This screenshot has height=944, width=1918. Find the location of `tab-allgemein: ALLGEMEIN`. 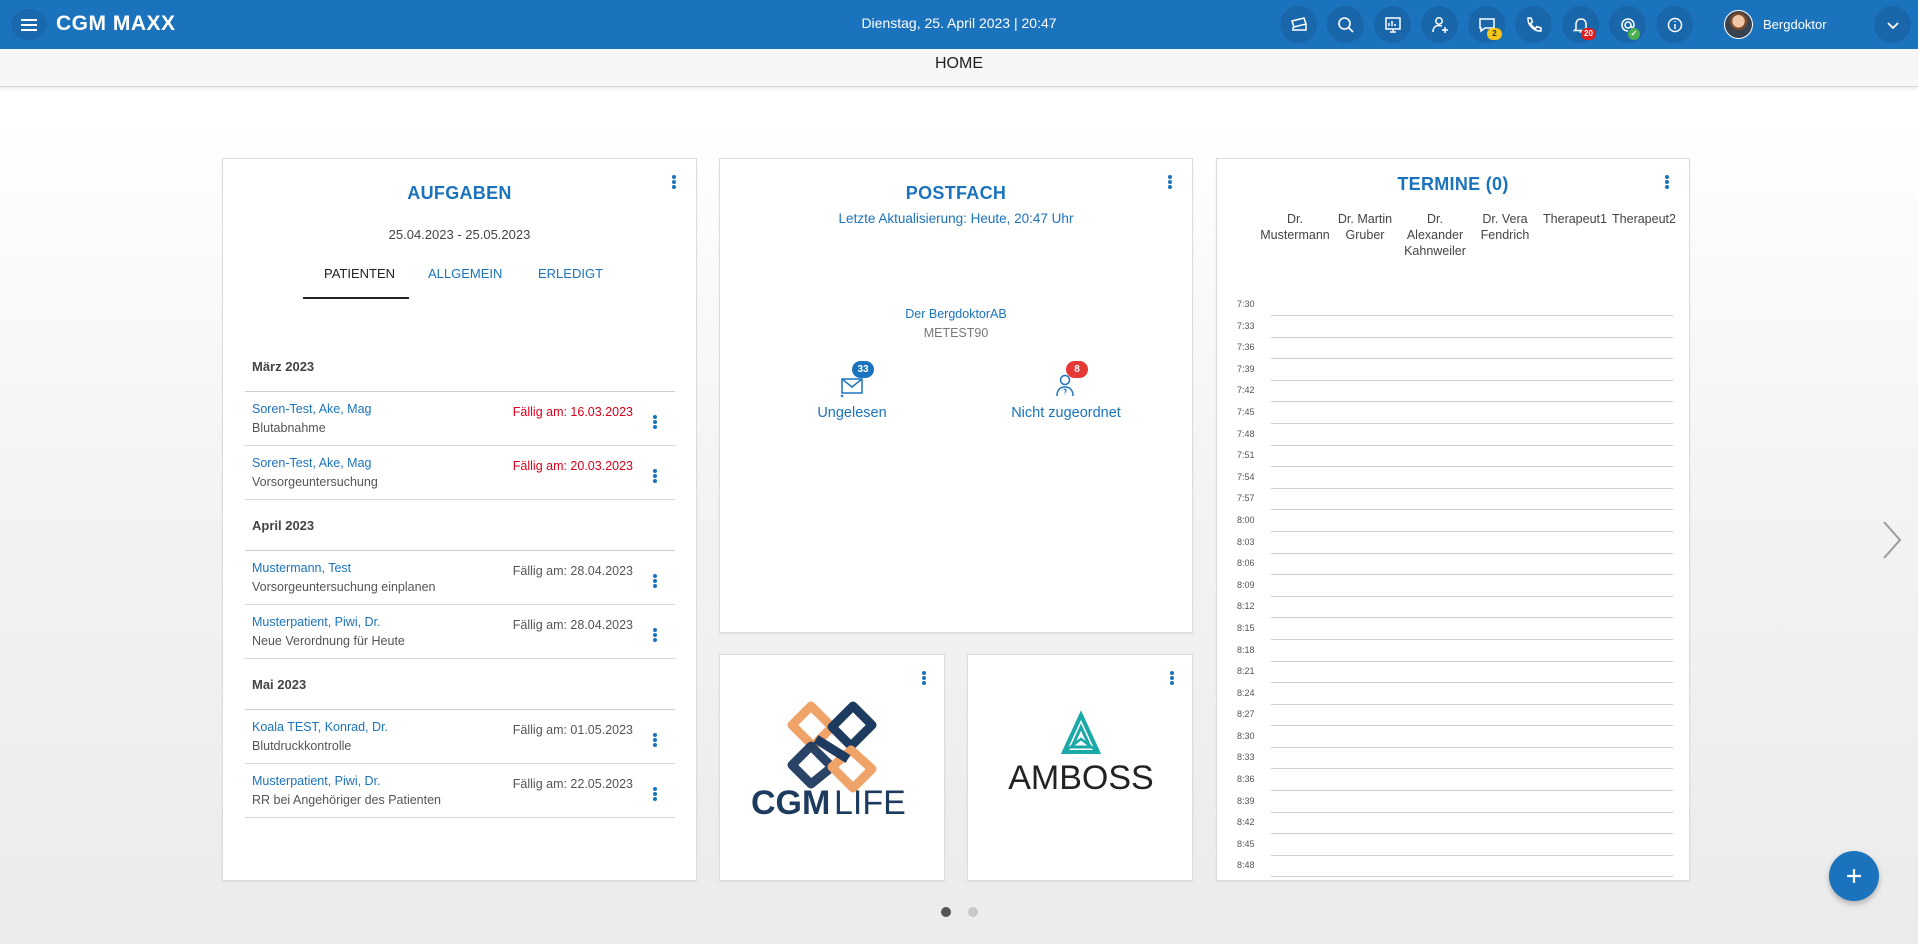

tab-allgemein: ALLGEMEIN is located at coordinates (465, 273).